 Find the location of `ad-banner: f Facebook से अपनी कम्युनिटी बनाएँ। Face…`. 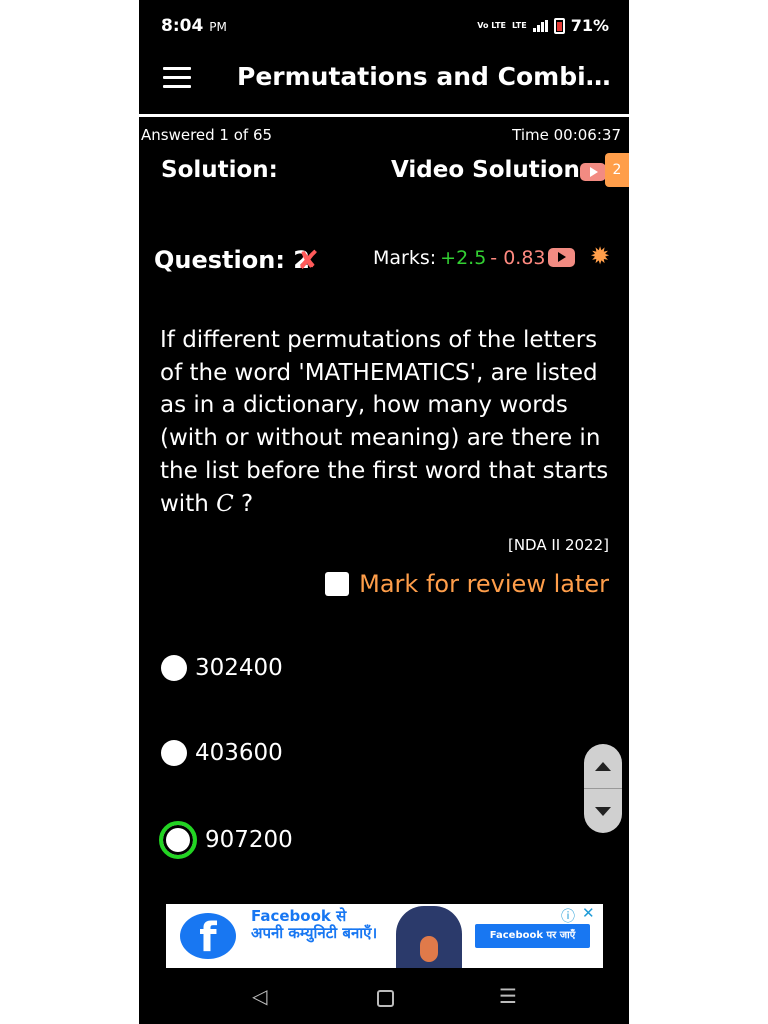

ad-banner: f Facebook से अपनी कम्युनिटी बनाएँ। Face… is located at coordinates (384, 936).